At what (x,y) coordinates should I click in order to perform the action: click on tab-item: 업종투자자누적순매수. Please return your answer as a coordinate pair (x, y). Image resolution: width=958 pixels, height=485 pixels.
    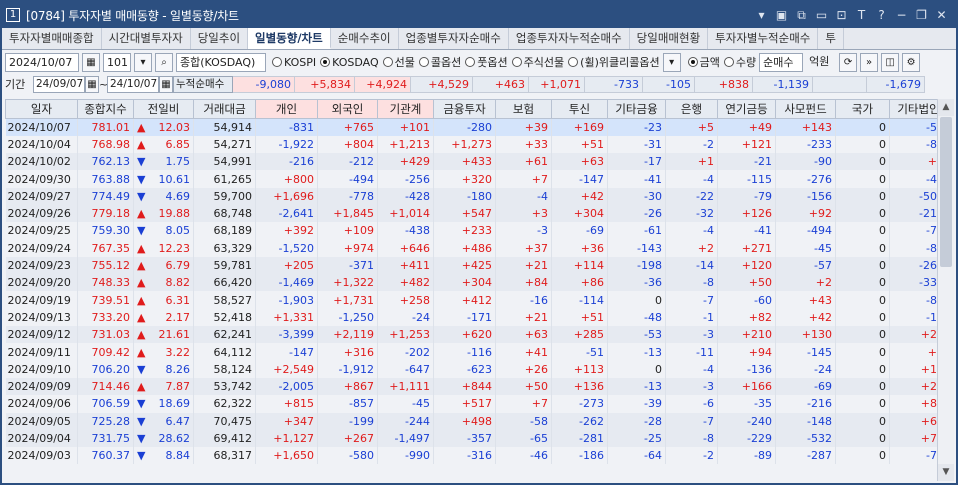
    Looking at the image, I should click on (569, 38).